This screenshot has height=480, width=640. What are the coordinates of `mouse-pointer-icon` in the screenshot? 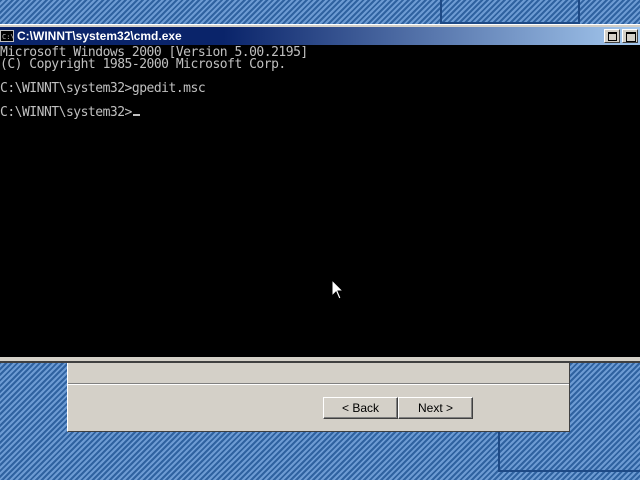 It's located at (338, 289).